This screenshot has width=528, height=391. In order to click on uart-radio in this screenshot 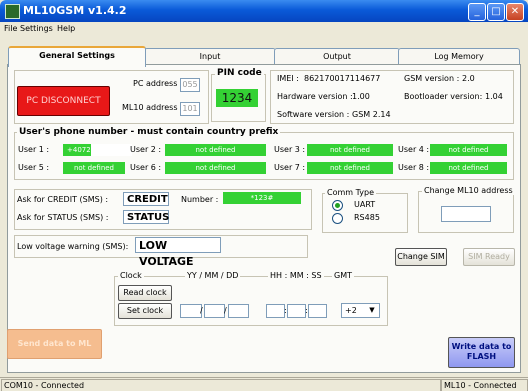, I will do `click(337, 205)`.